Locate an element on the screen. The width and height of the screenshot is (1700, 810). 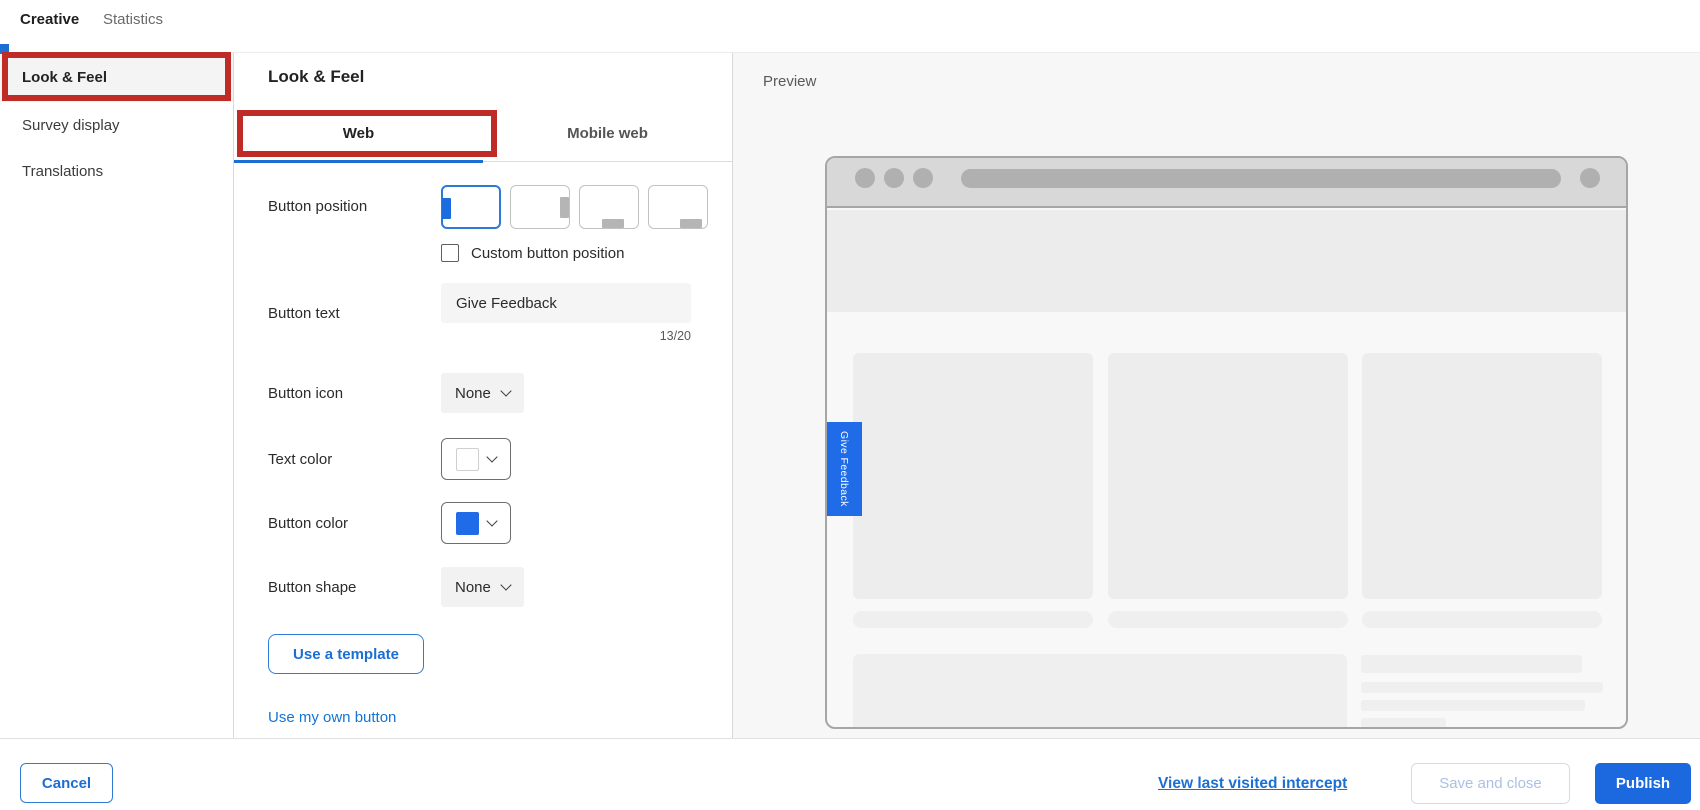
sidebar-item-survey-display: Survey display is located at coordinates (116, 125).